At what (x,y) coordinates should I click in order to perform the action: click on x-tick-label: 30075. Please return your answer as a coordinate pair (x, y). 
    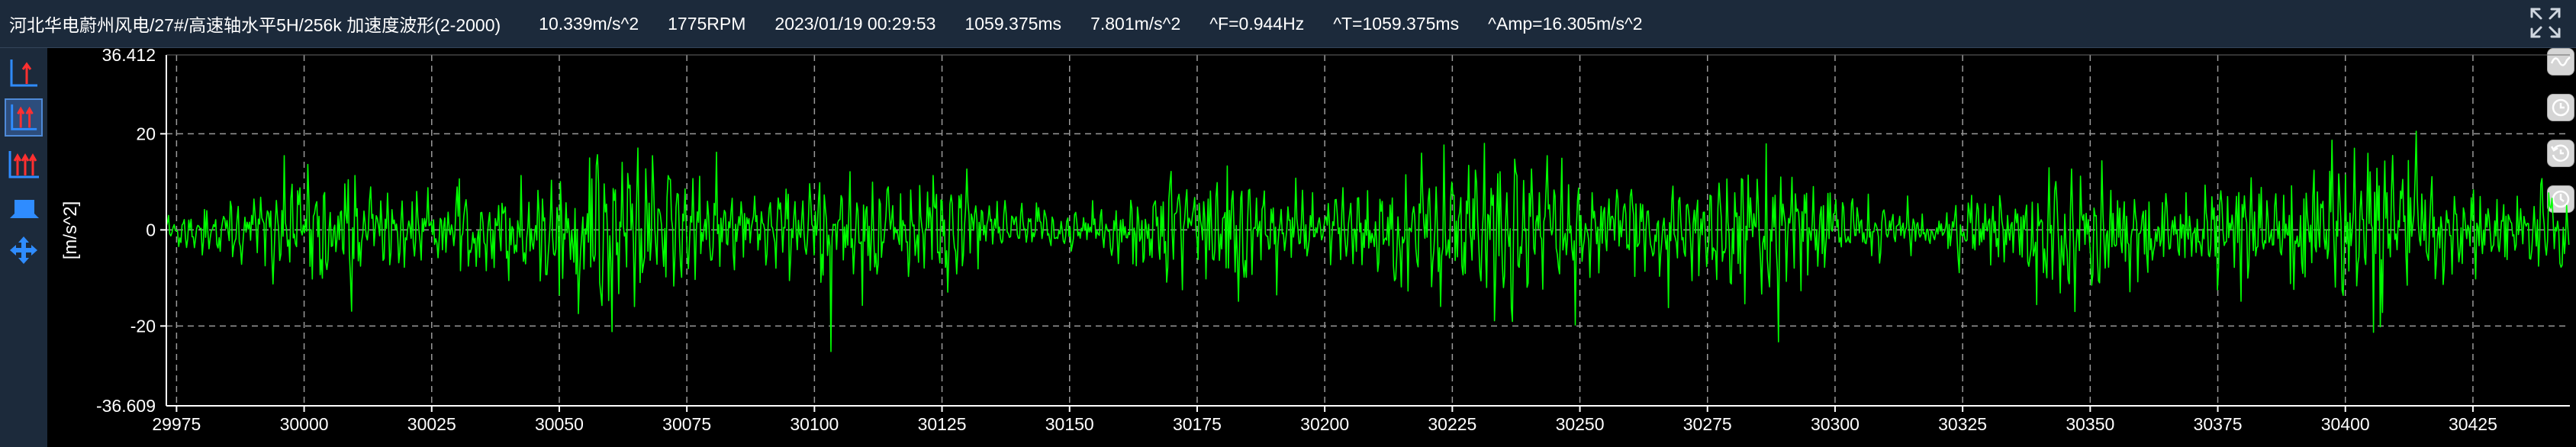
    Looking at the image, I should click on (686, 424).